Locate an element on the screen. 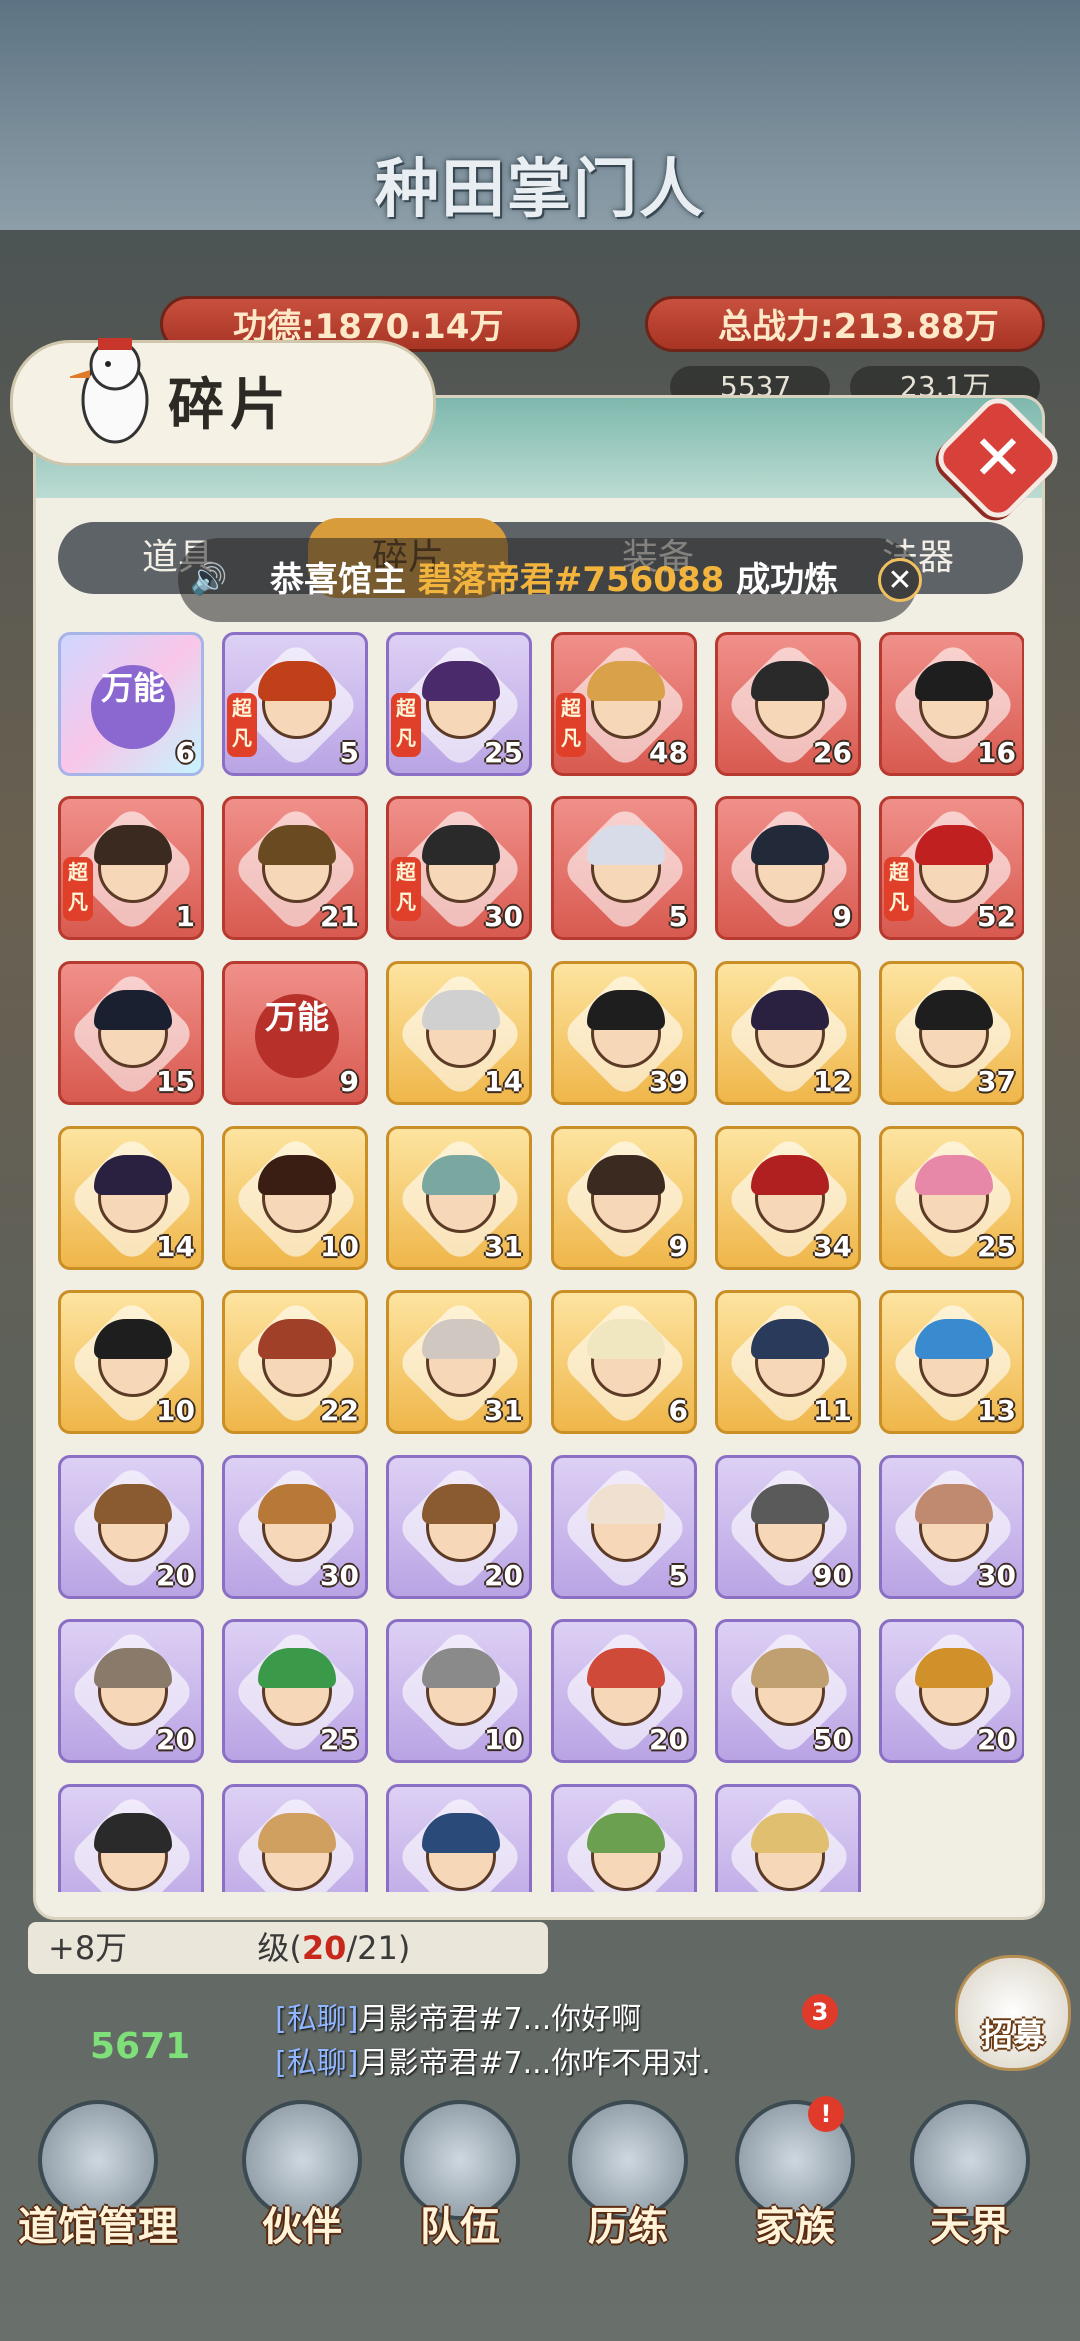 Image resolution: width=1080 pixels, height=2341 pixels. fragment-card: 16 is located at coordinates (951, 704).